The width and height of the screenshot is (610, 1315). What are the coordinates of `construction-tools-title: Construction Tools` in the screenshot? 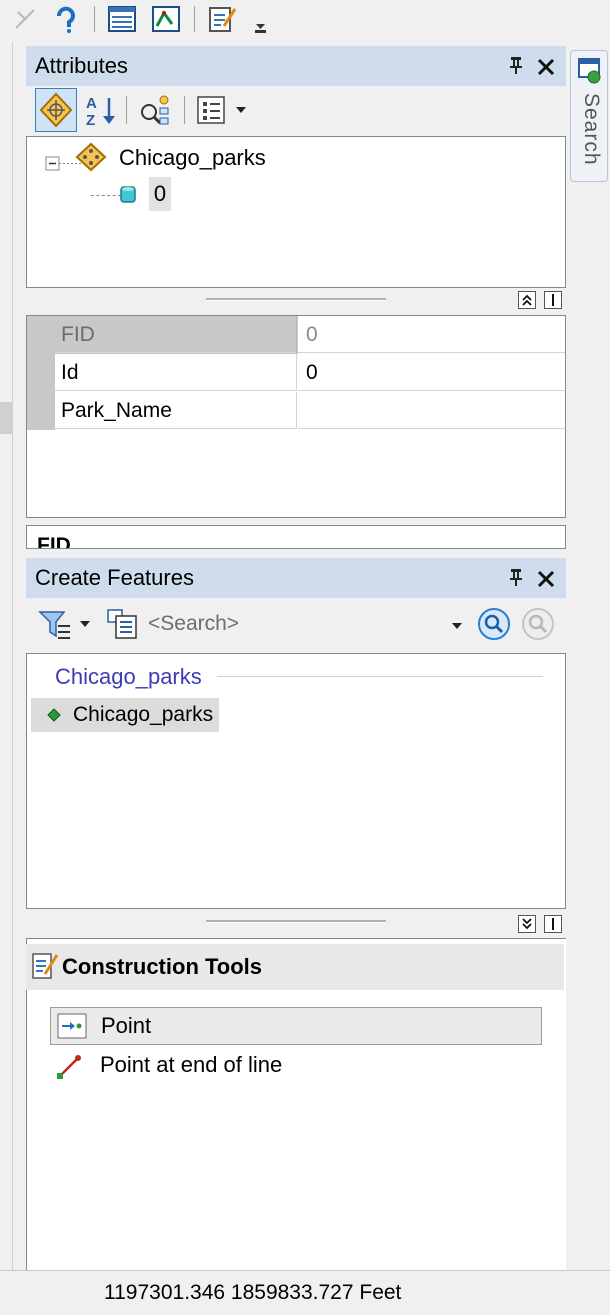 It's located at (162, 966).